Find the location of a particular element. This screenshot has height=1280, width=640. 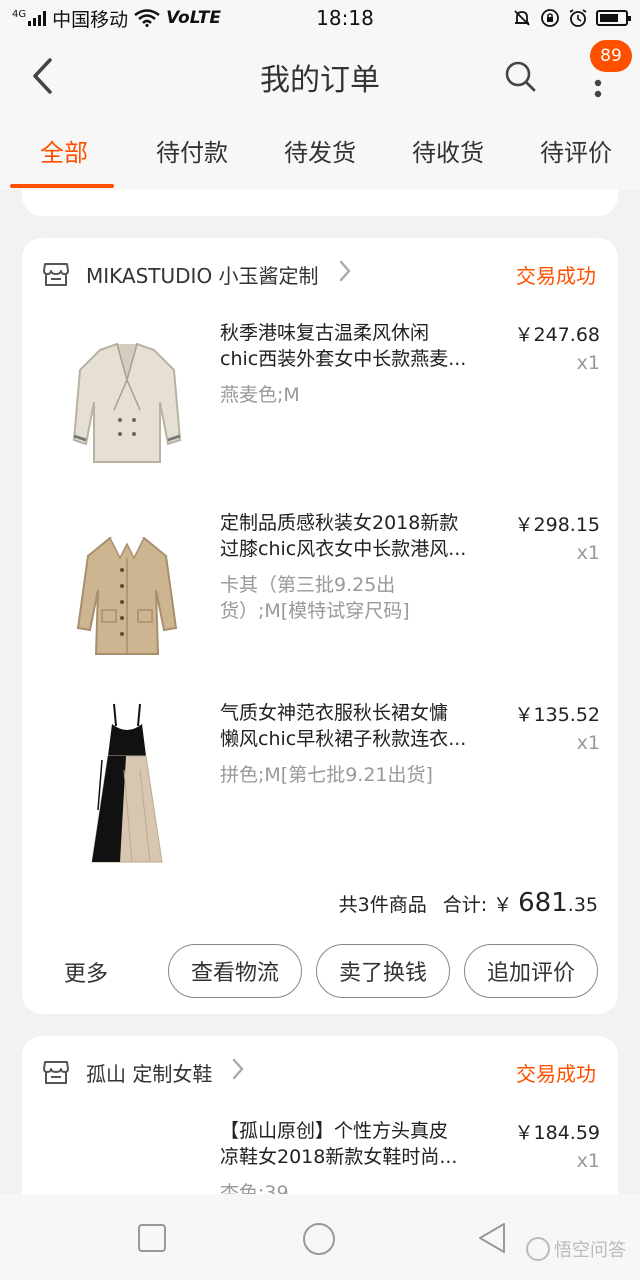

tab-pending-payment: 待付款 is located at coordinates (192, 154).